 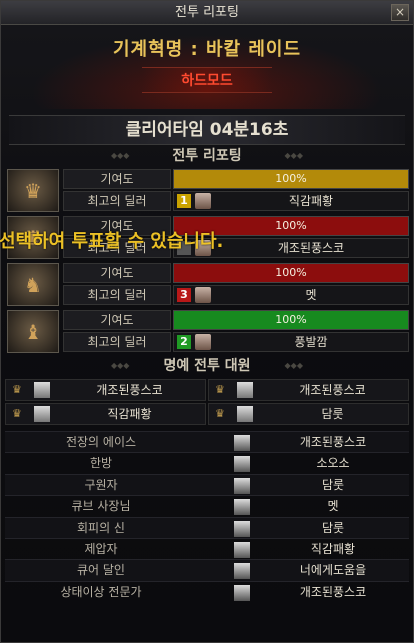 I want to click on top-dealer-name: 풍발깜, so click(x=311, y=342).